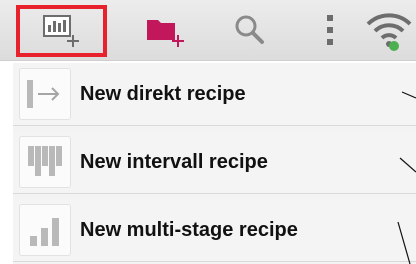 The image size is (416, 264). Describe the element at coordinates (45, 230) in the screenshot. I see `multi-stage-recipe-icon` at that location.